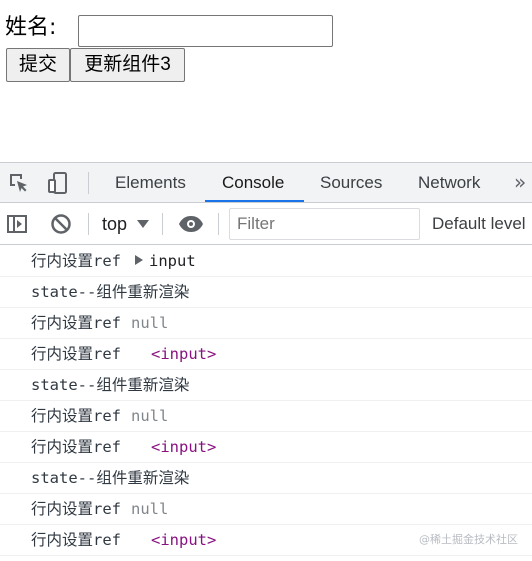 Image resolution: width=532 pixels, height=561 pixels. I want to click on tab-elements: Elements, so click(150, 183).